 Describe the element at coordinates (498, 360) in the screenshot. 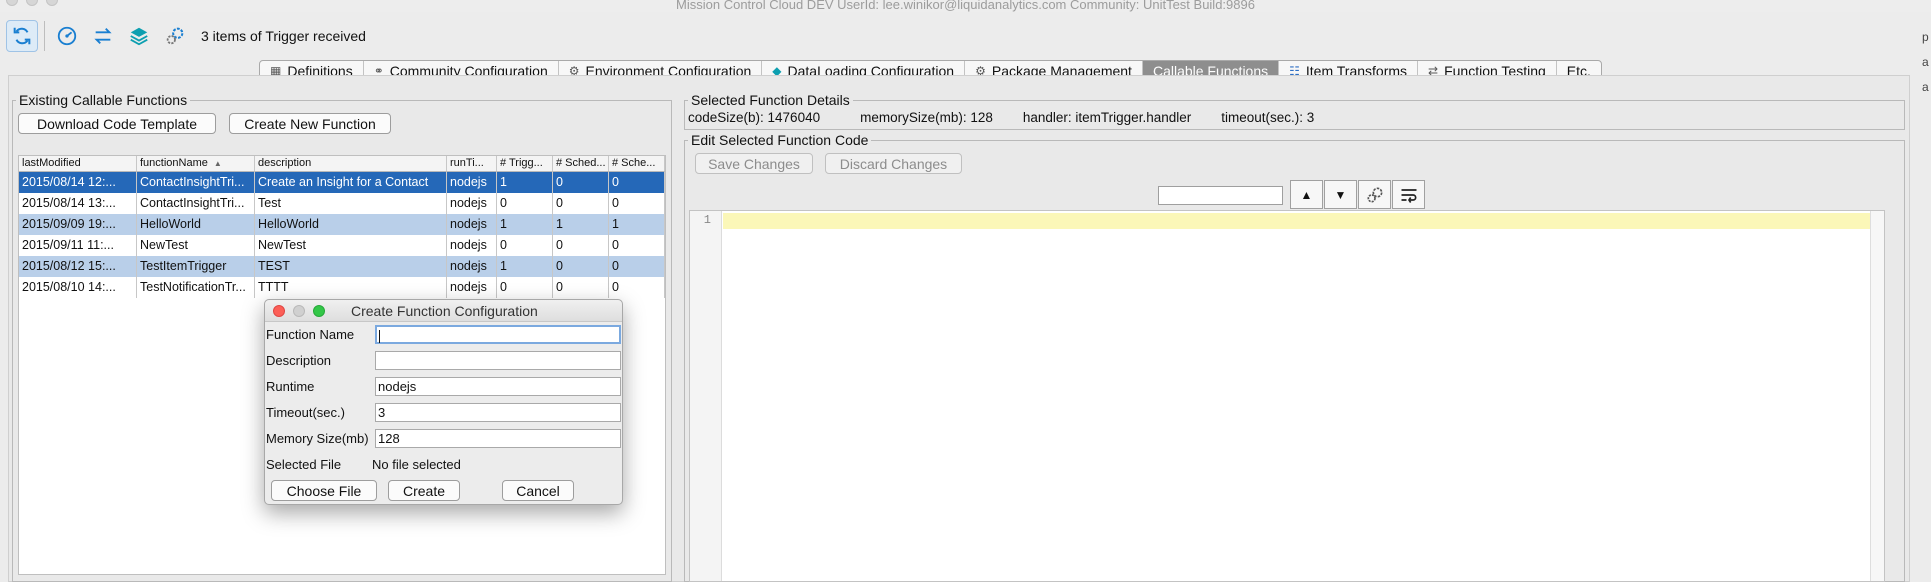

I see `description-input` at that location.